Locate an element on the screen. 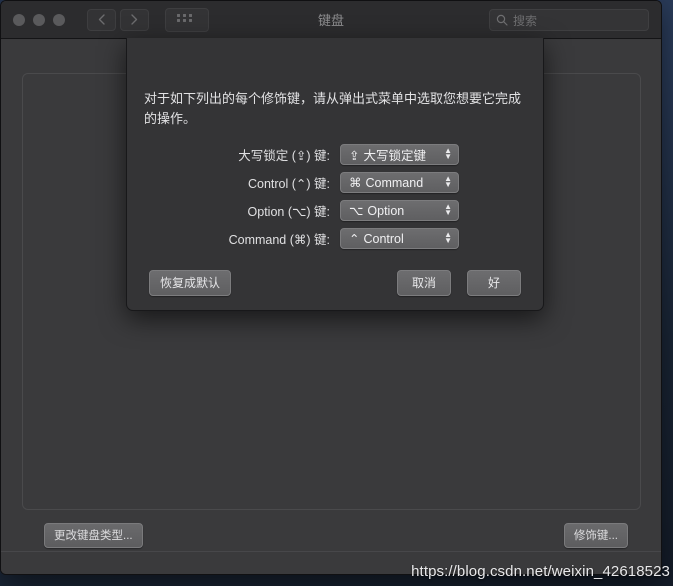 The width and height of the screenshot is (673, 586). command-symbol-icon: ⌘ is located at coordinates (355, 182).